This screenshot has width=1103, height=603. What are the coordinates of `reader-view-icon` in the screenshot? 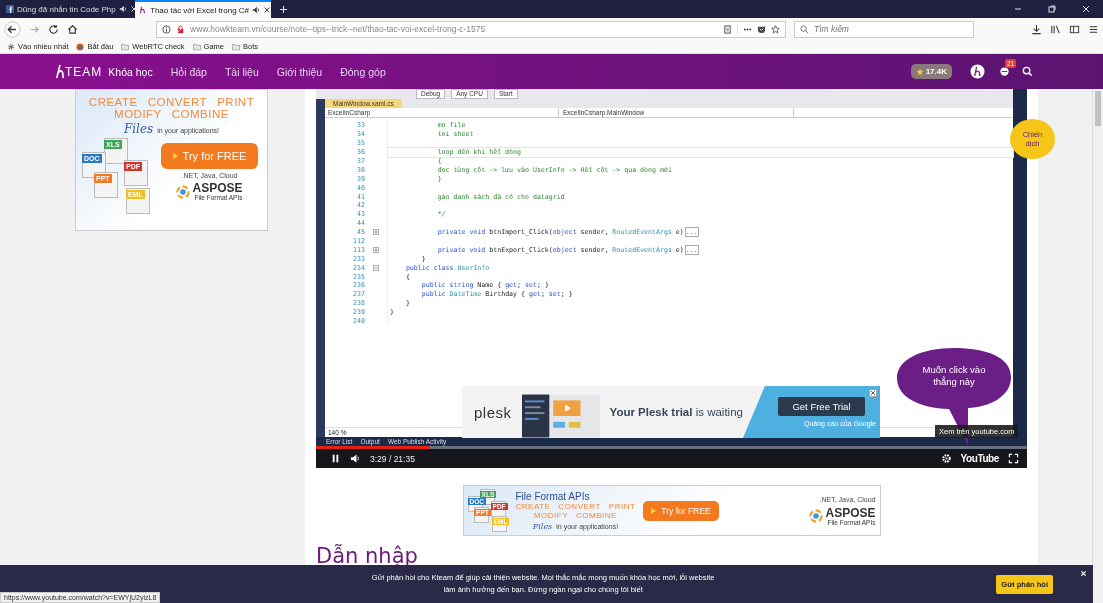 It's located at (727, 29).